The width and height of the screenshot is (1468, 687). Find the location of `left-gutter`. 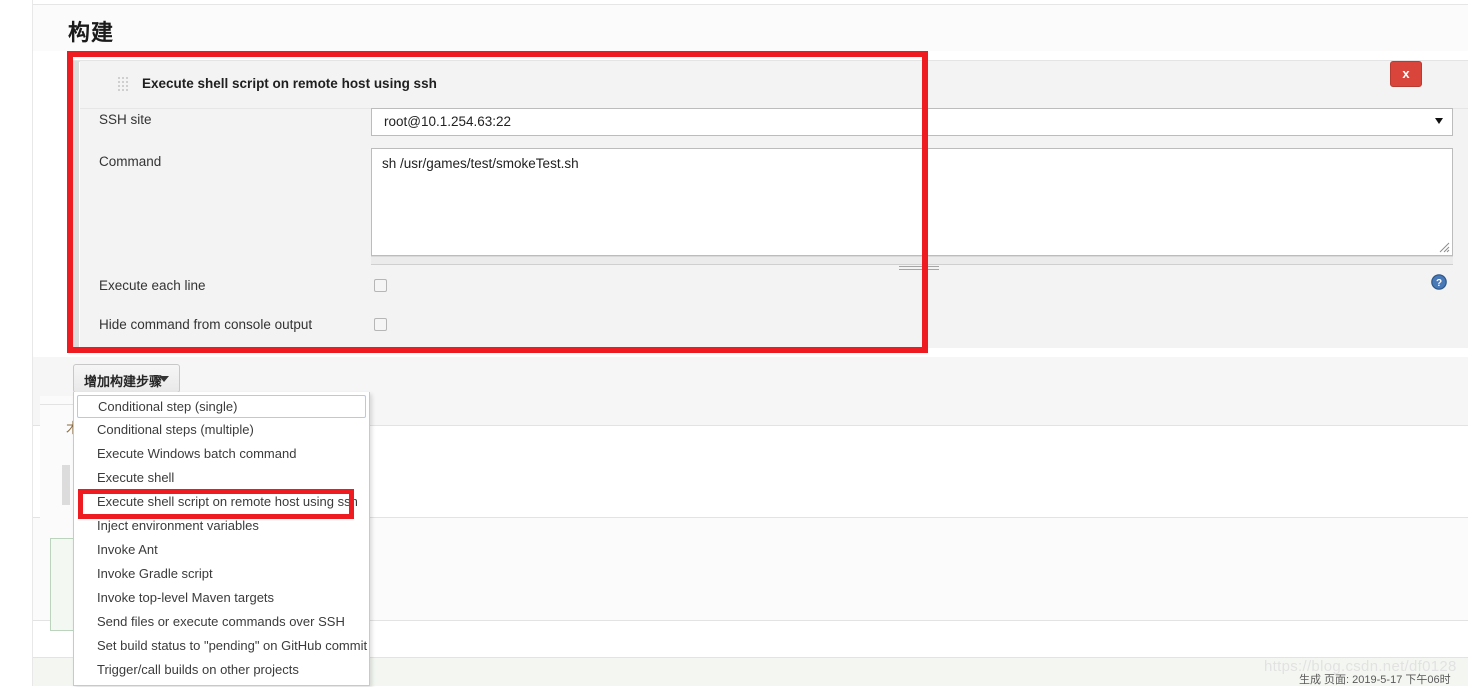

left-gutter is located at coordinates (16, 343).